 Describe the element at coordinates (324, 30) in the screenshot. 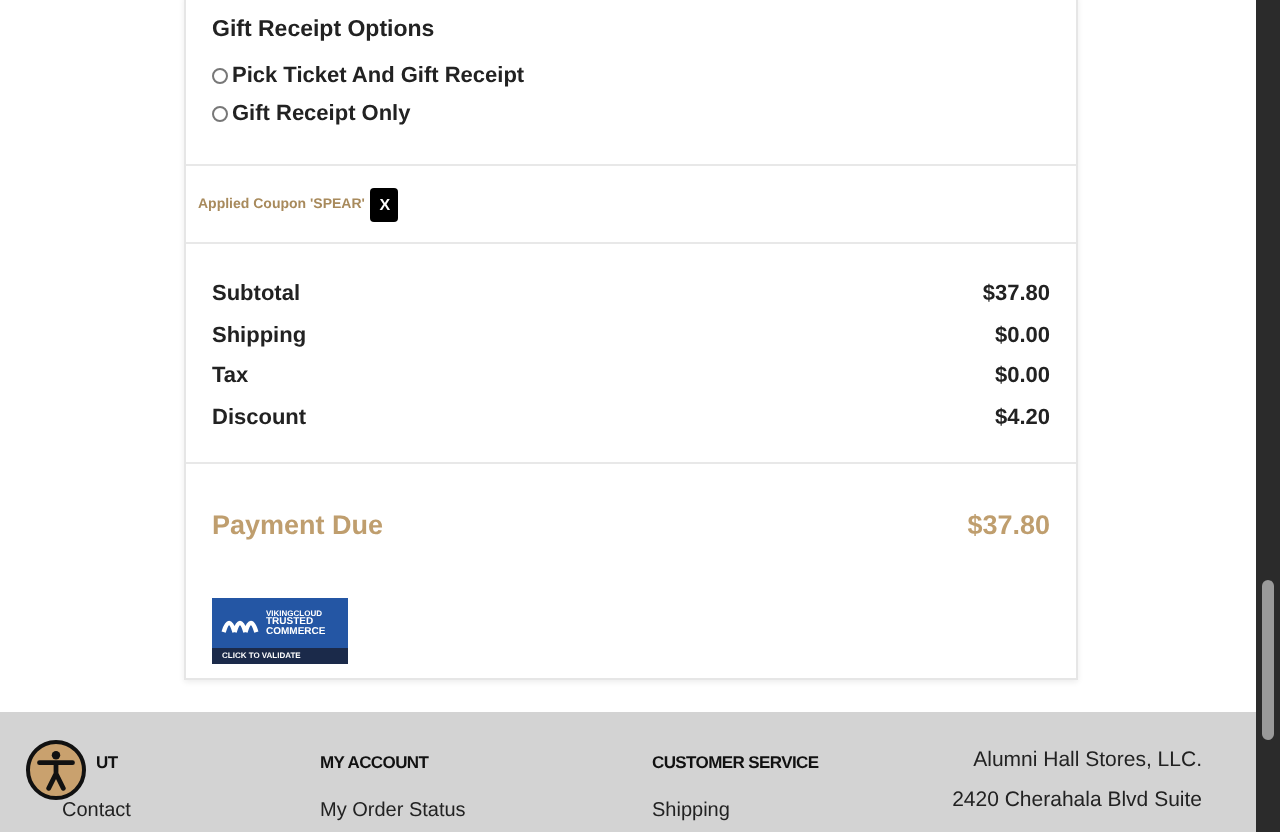

I see `section-title: Gift Receipt Options` at that location.